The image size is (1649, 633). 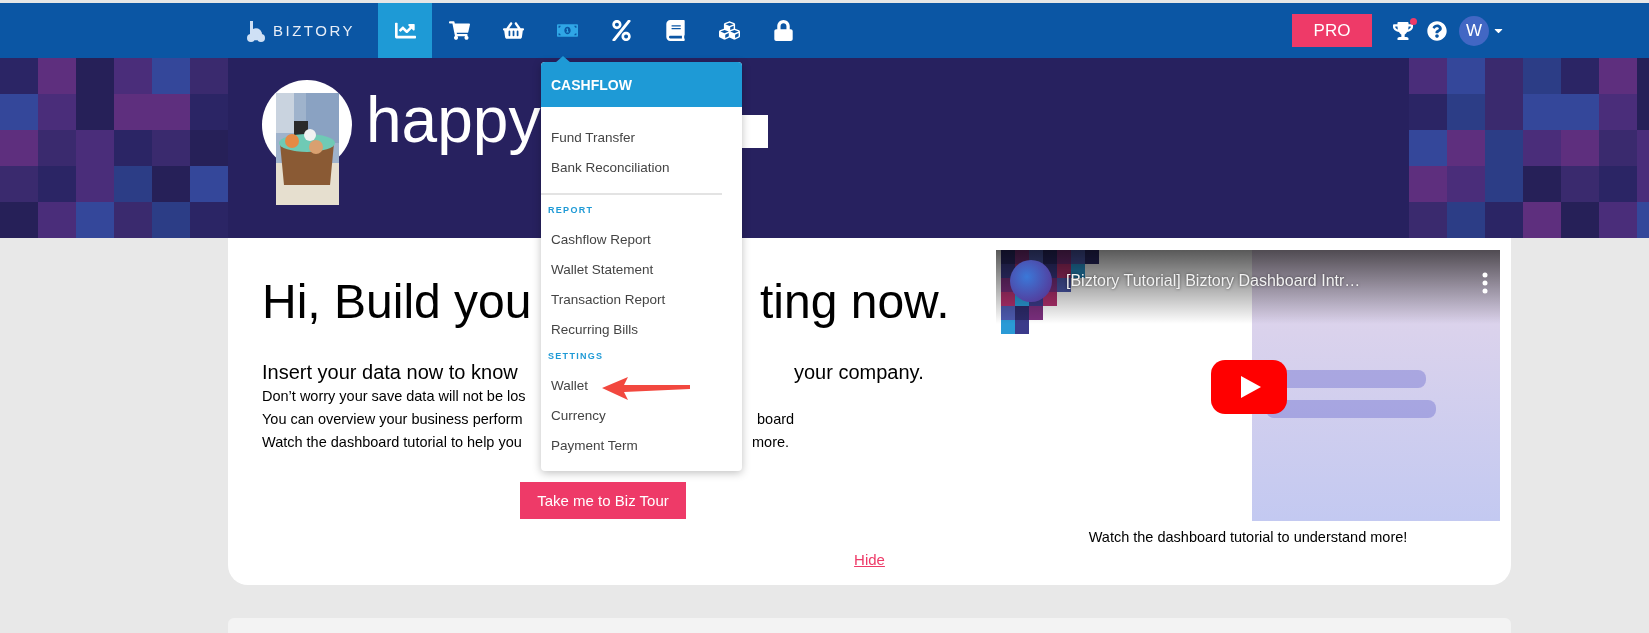 What do you see at coordinates (595, 330) in the screenshot?
I see `menu-item: Recurring Bills` at bounding box center [595, 330].